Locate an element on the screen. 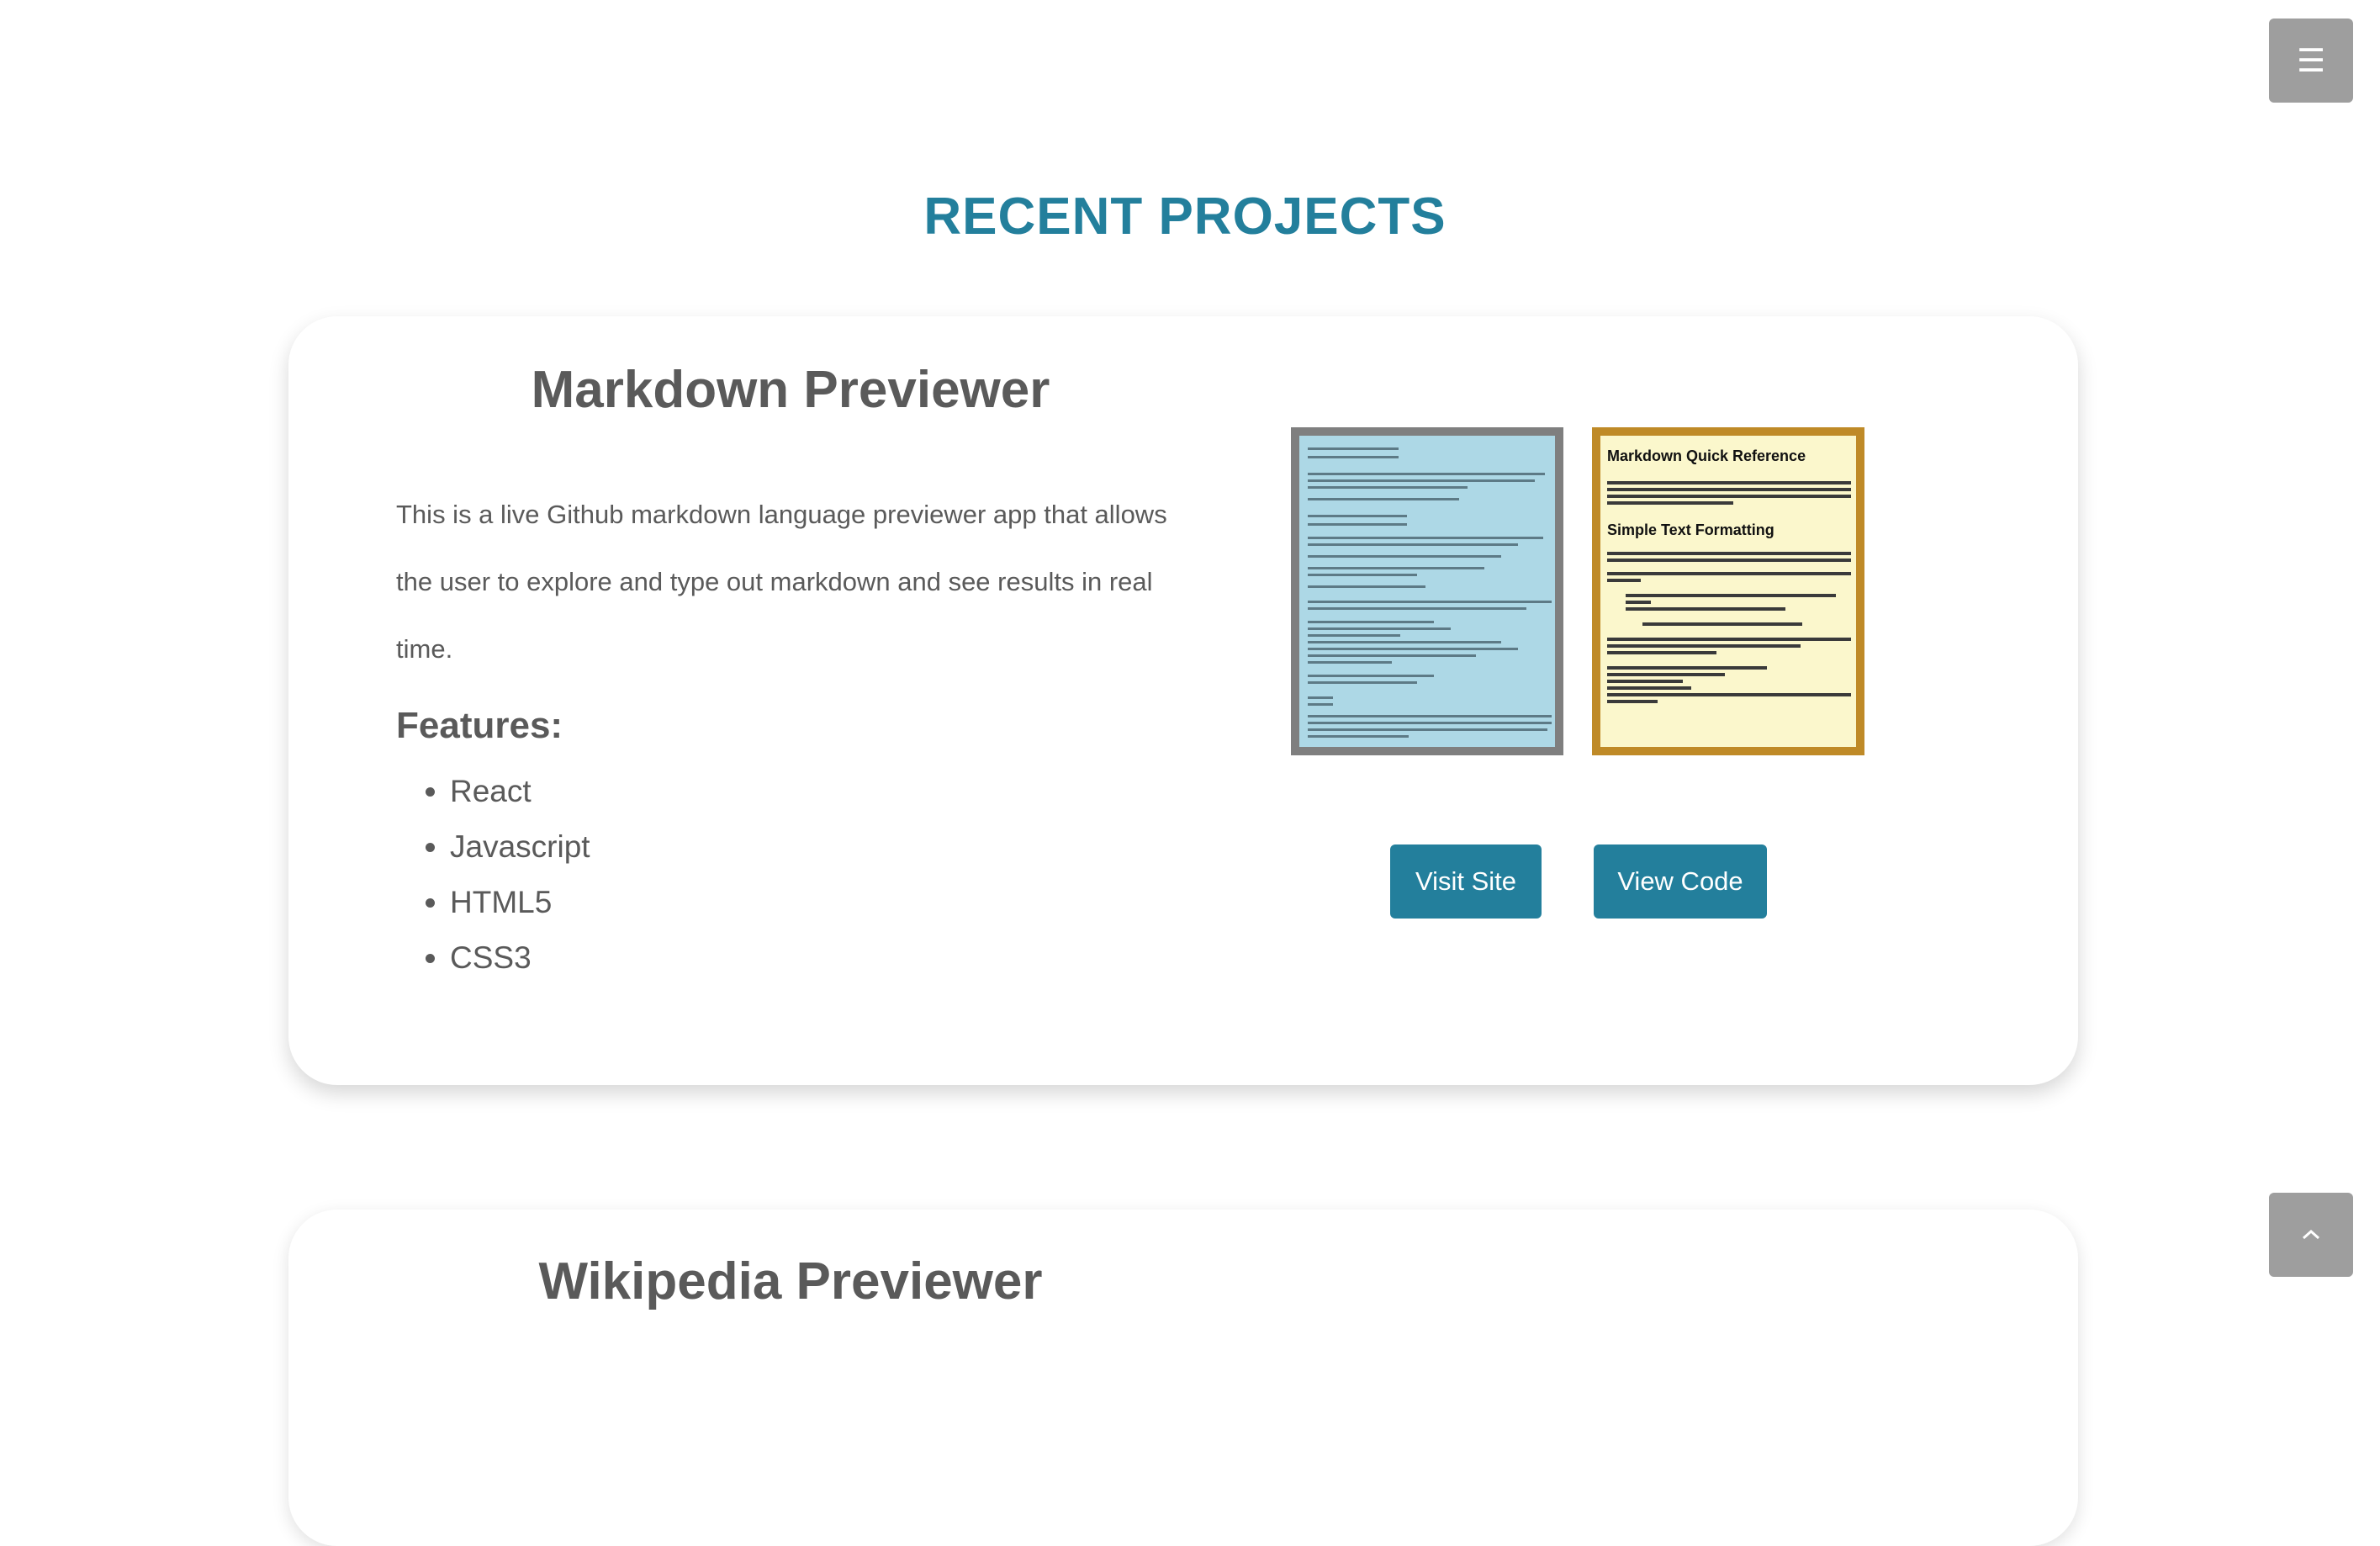  project-title: Markdown Previewer is located at coordinates (790, 390).